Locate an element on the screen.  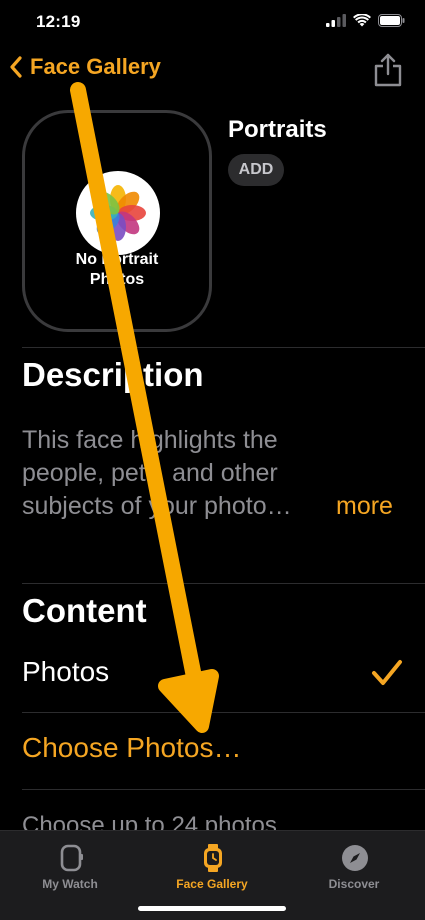
watch-icon is located at coordinates (71, 858).